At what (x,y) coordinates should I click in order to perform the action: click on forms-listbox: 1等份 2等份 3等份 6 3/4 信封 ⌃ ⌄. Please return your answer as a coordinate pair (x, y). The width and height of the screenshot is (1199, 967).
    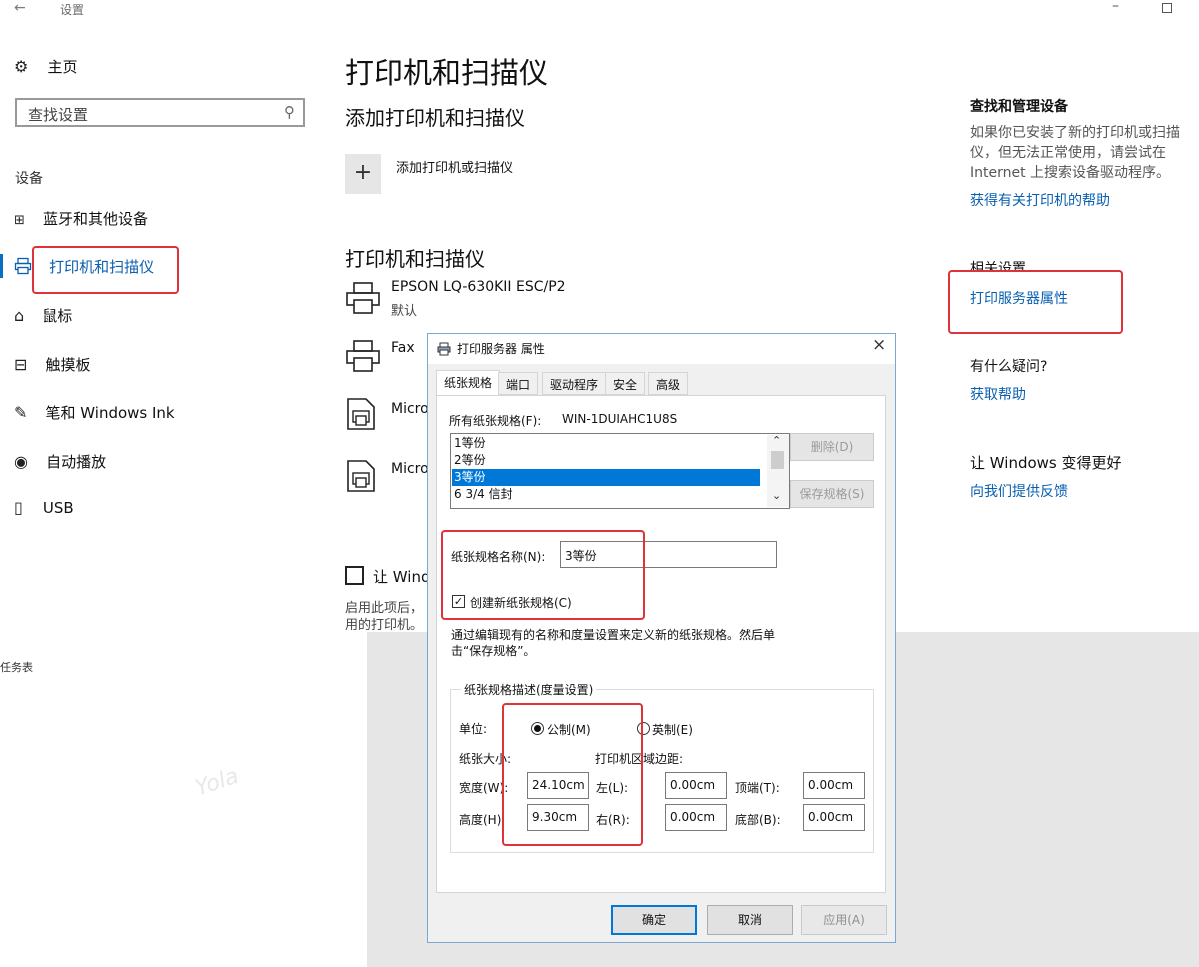
    Looking at the image, I should click on (620, 471).